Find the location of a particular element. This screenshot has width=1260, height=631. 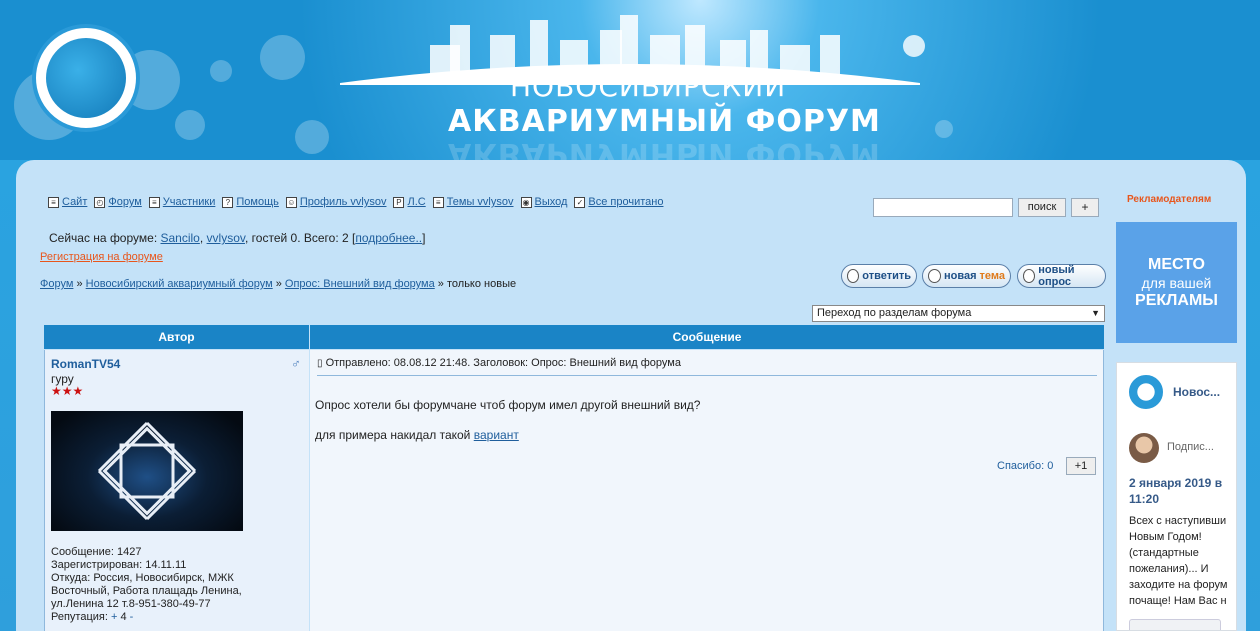

post-variant-link: вариант is located at coordinates (496, 435).